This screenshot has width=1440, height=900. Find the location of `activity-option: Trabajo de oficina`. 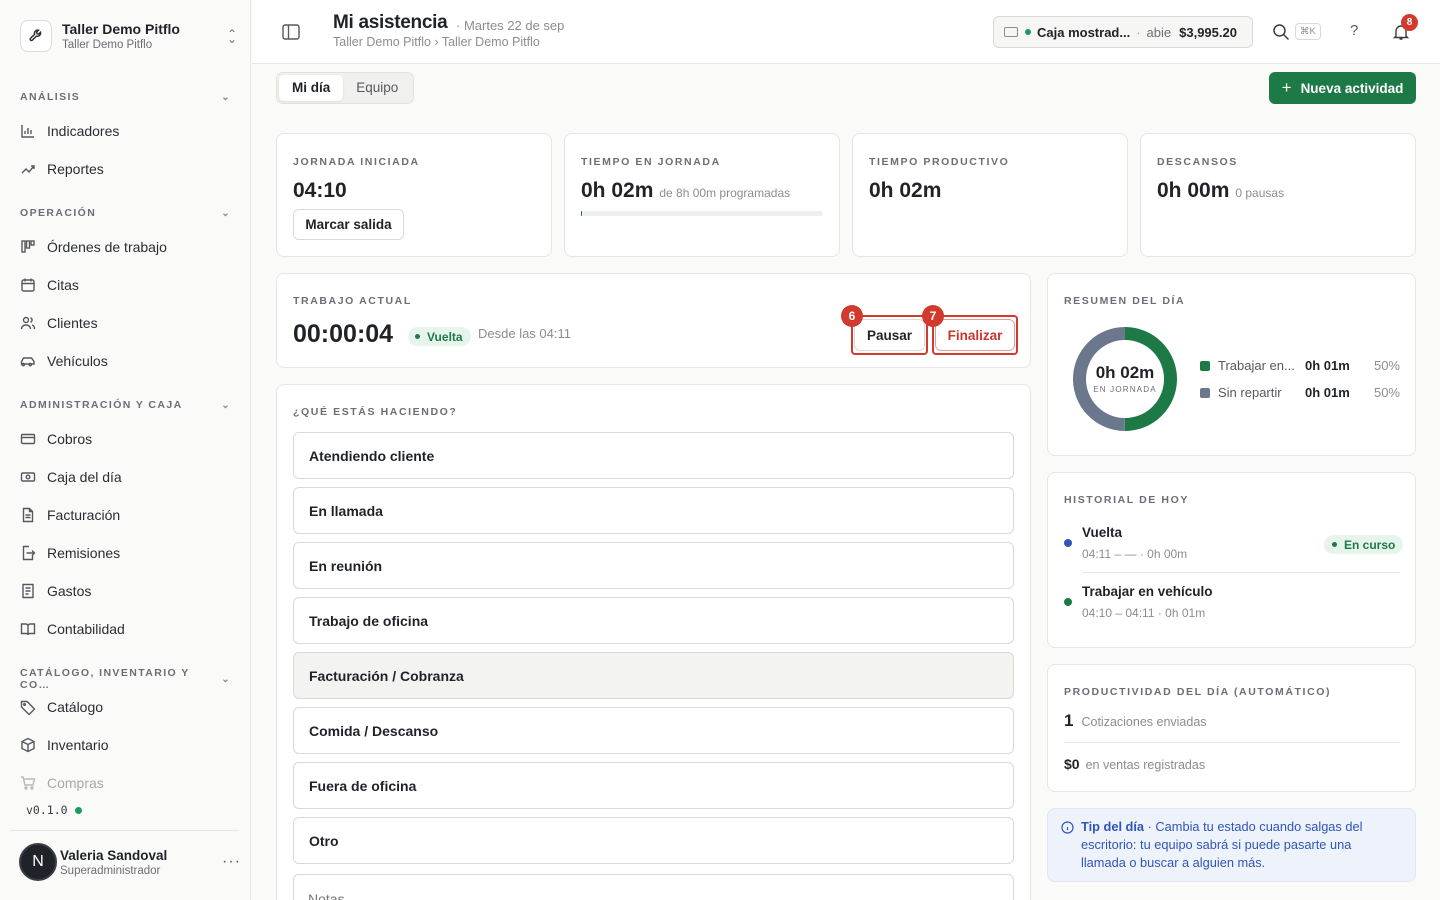

activity-option: Trabajo de oficina is located at coordinates (653, 620).